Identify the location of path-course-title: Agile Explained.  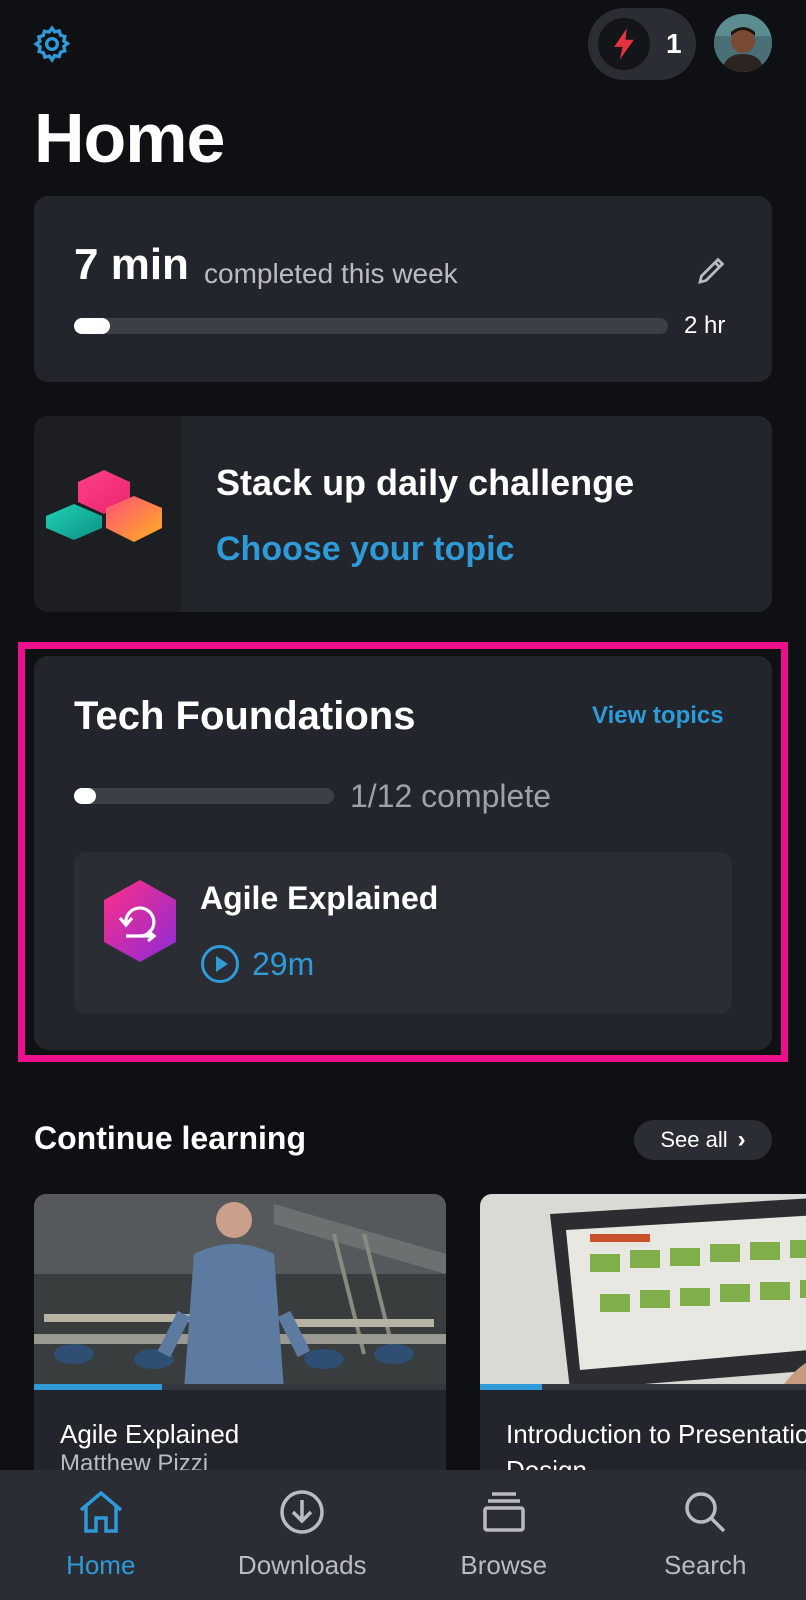
(319, 898).